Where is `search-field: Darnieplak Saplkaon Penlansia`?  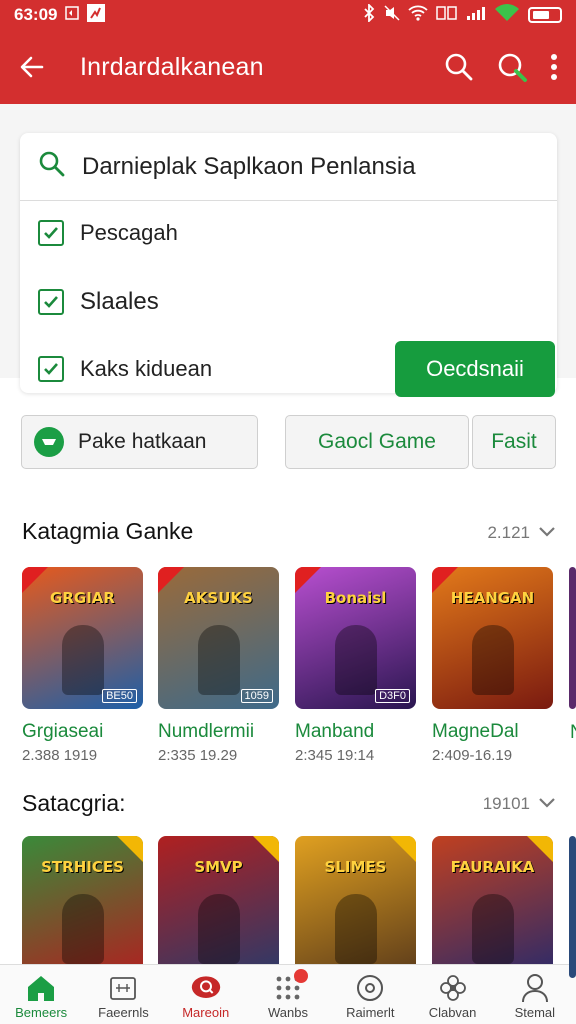 search-field: Darnieplak Saplkaon Penlansia is located at coordinates (288, 167).